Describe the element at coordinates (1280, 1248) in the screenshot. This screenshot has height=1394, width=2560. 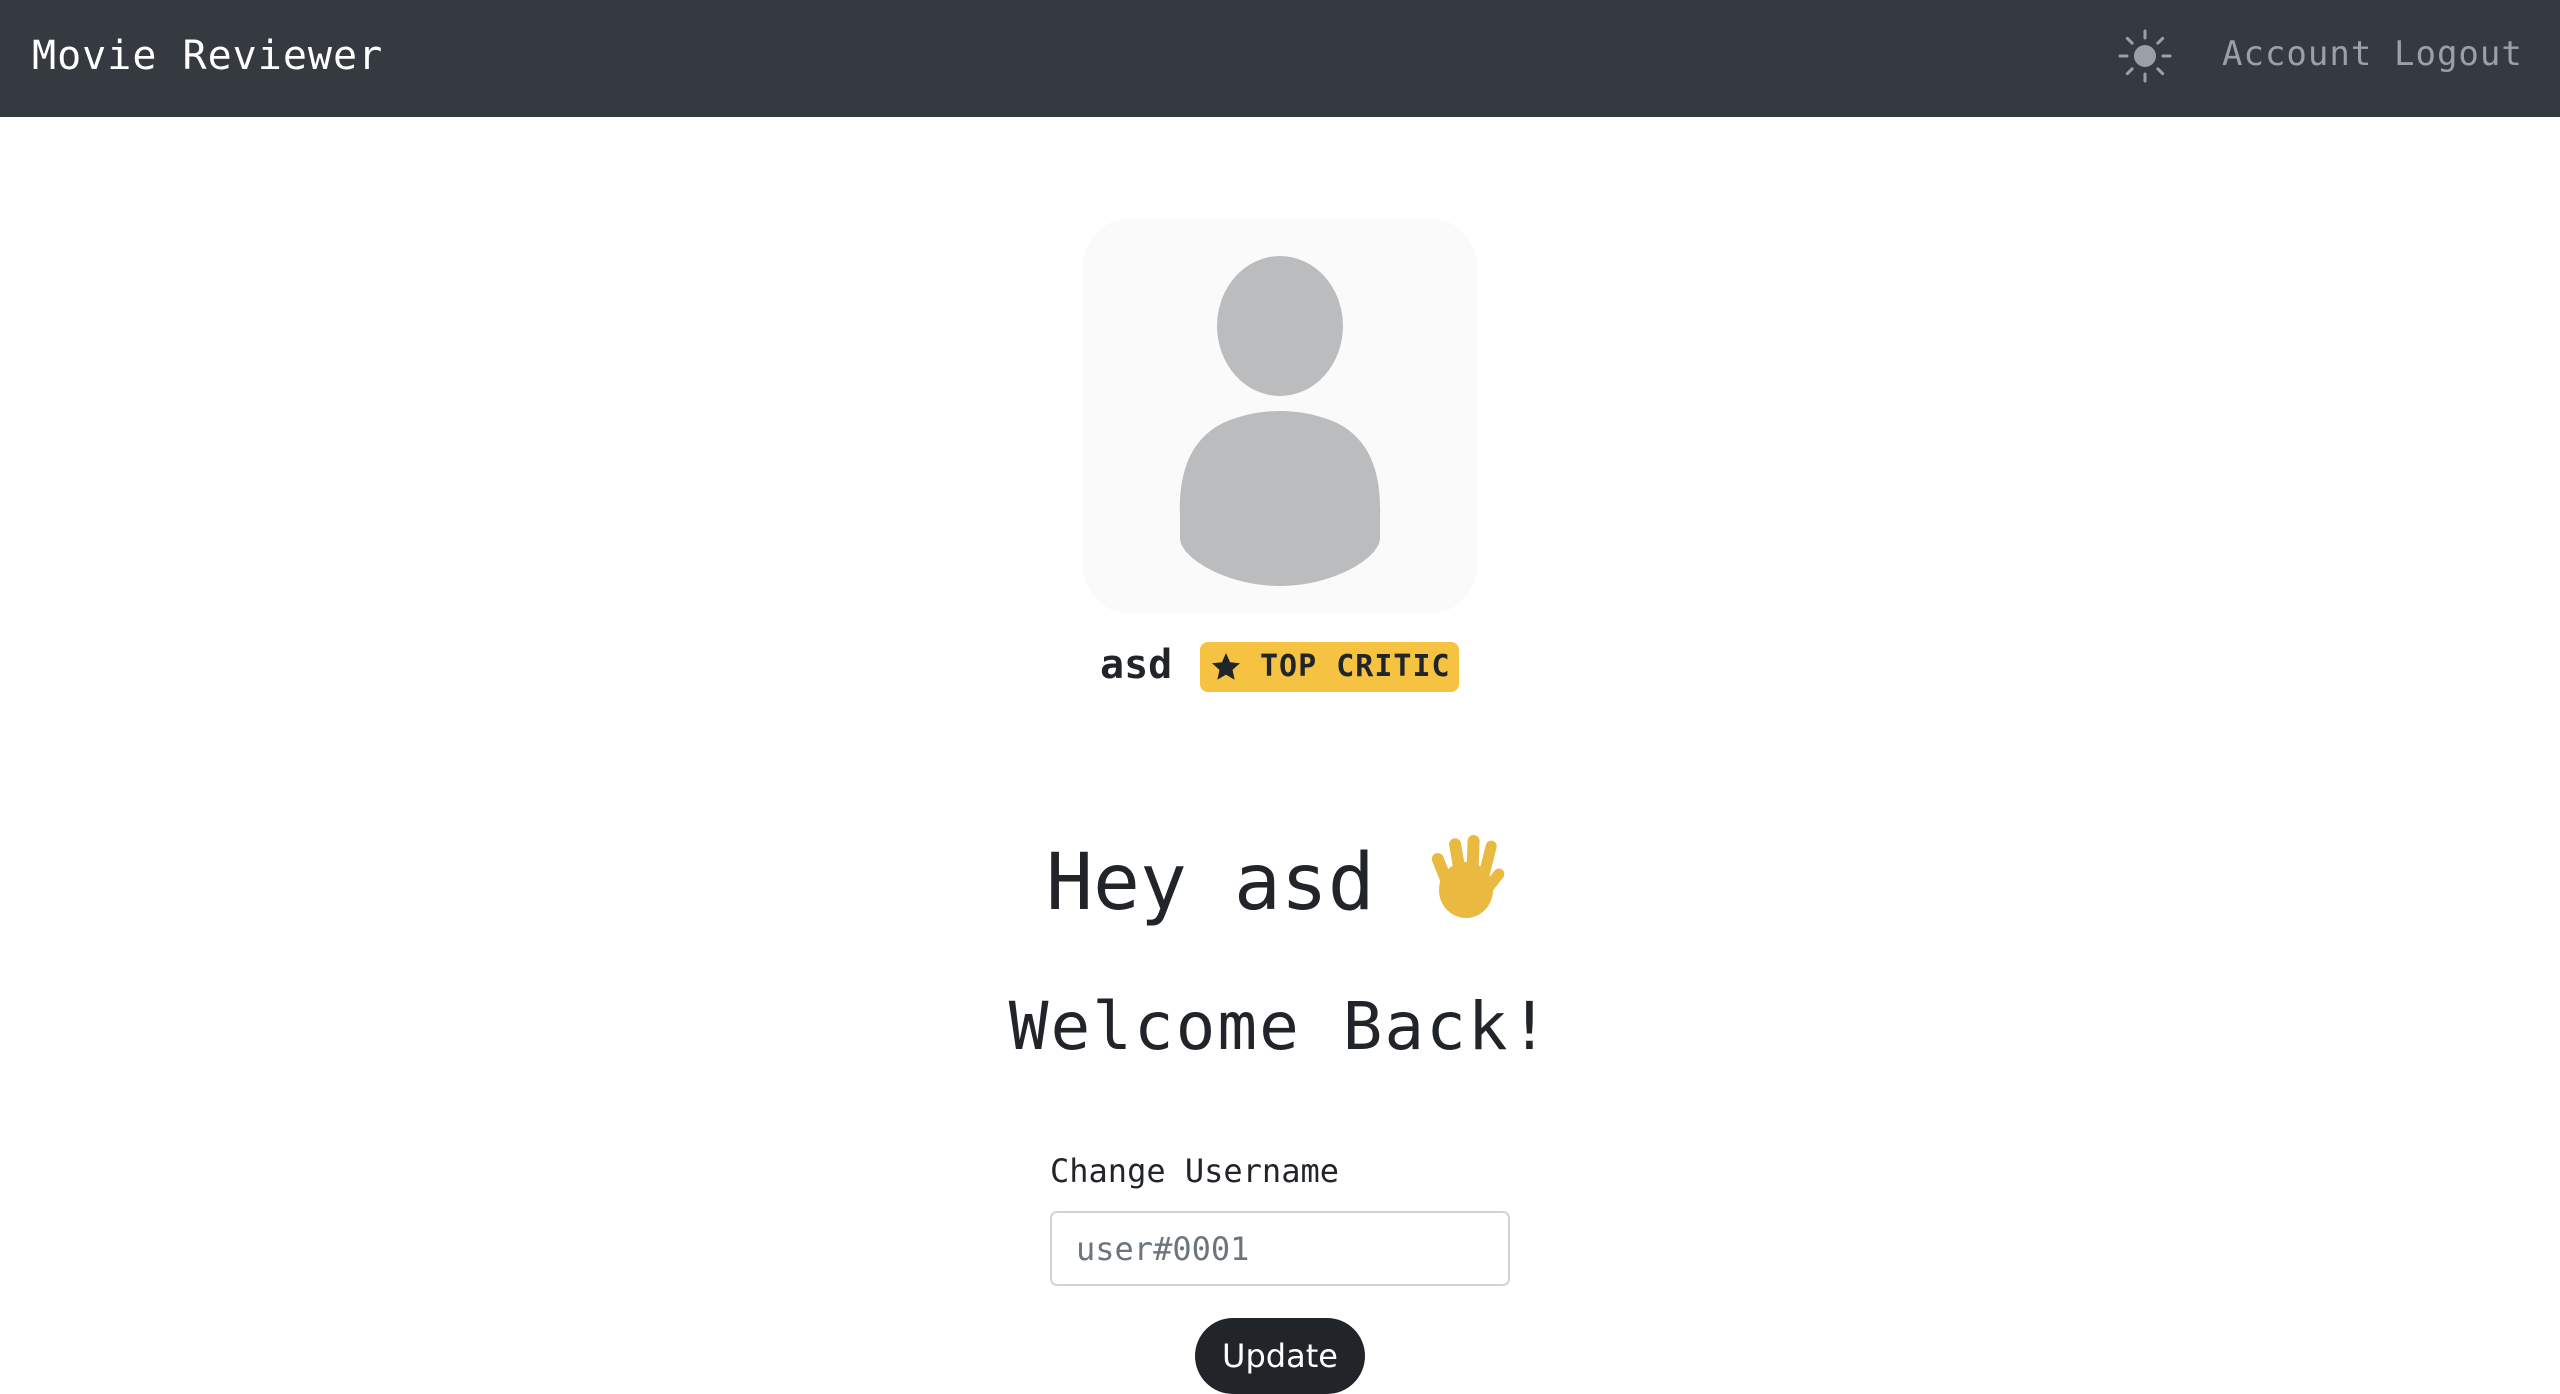
I see `username-input` at that location.